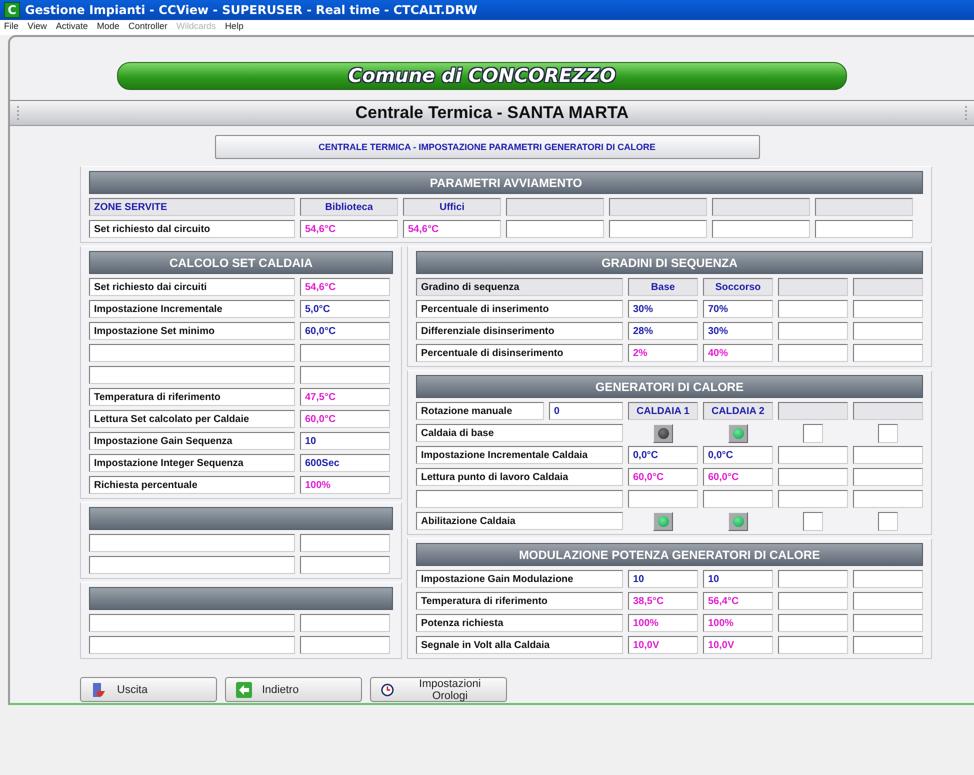 This screenshot has width=974, height=775. What do you see at coordinates (192, 485) in the screenshot?
I see `parameter-label: Richiesta percentuale` at bounding box center [192, 485].